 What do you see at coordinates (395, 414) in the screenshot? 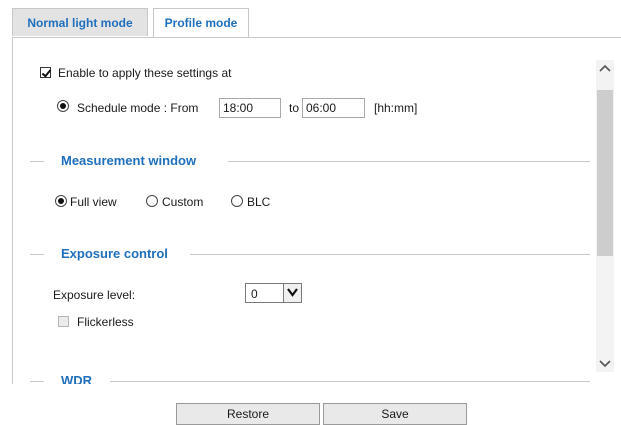
I see `save-button: Save` at bounding box center [395, 414].